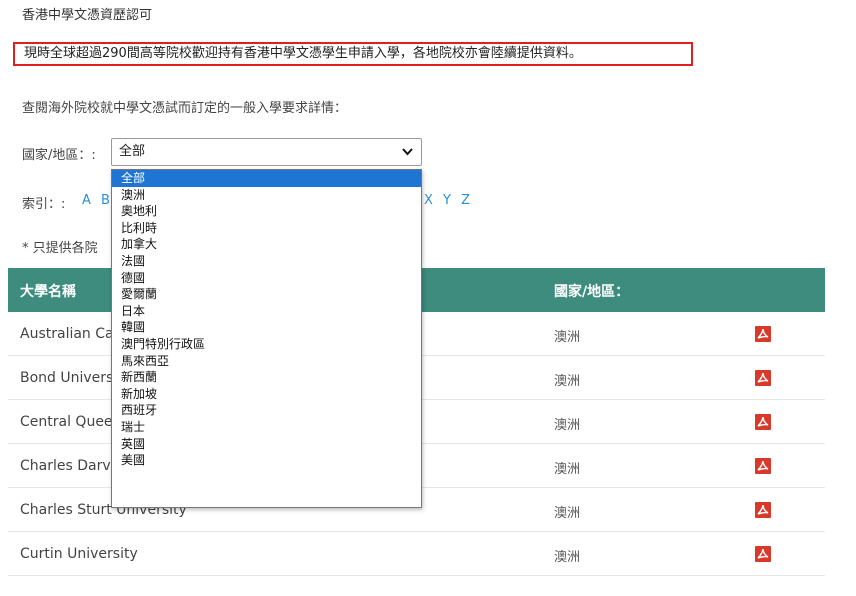  What do you see at coordinates (44, 204) in the screenshot?
I see `index-label: 索引：:` at bounding box center [44, 204].